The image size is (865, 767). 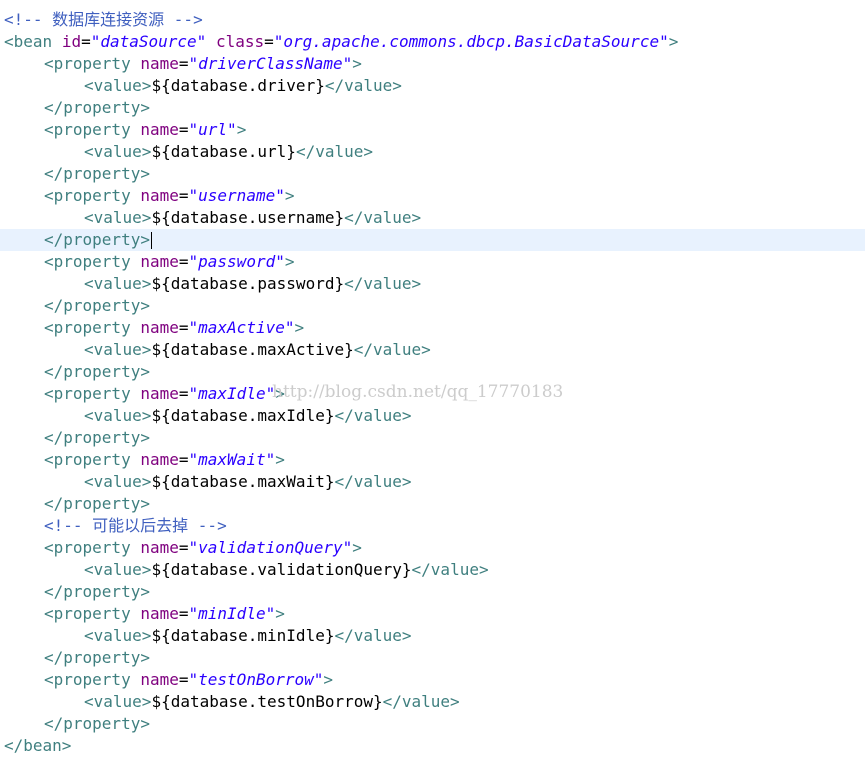 I want to click on property-name-value: "maxActive", so click(x=241, y=327).